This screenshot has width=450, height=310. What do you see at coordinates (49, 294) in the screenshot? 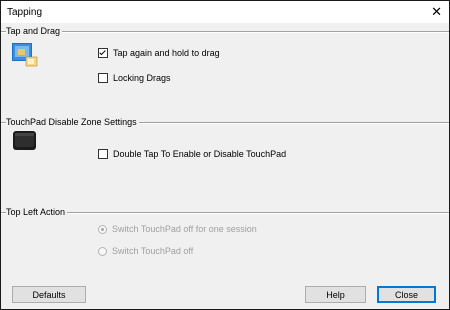
I see `defaults-button: Defaults` at bounding box center [49, 294].